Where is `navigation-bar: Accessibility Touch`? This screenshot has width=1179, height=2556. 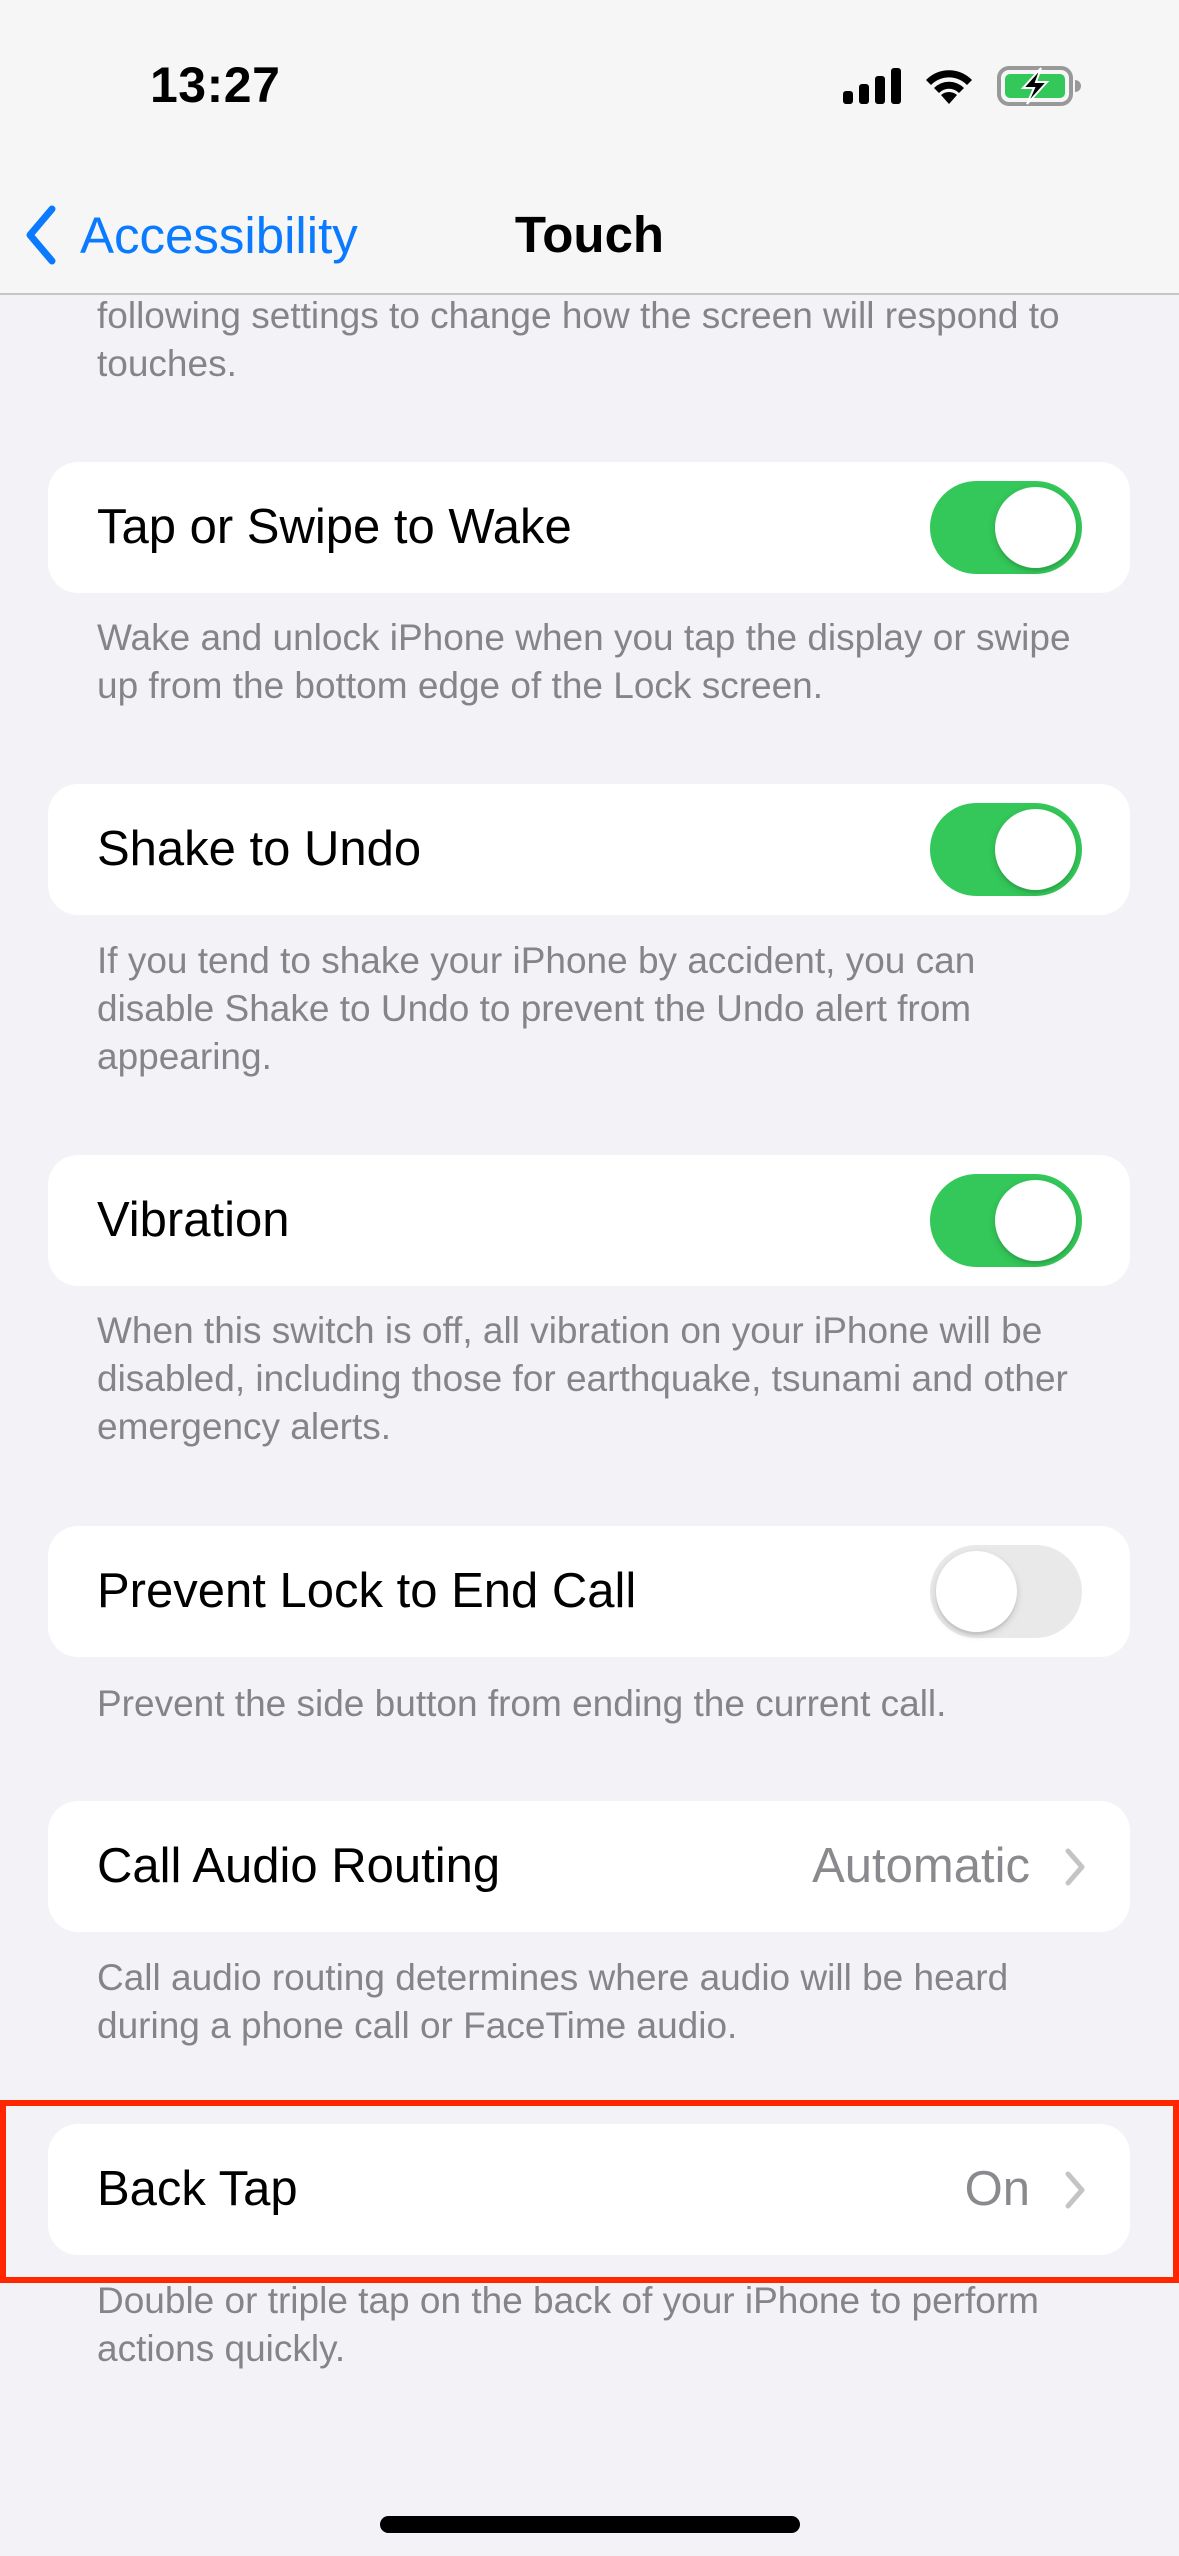 navigation-bar: Accessibility Touch is located at coordinates (589, 237).